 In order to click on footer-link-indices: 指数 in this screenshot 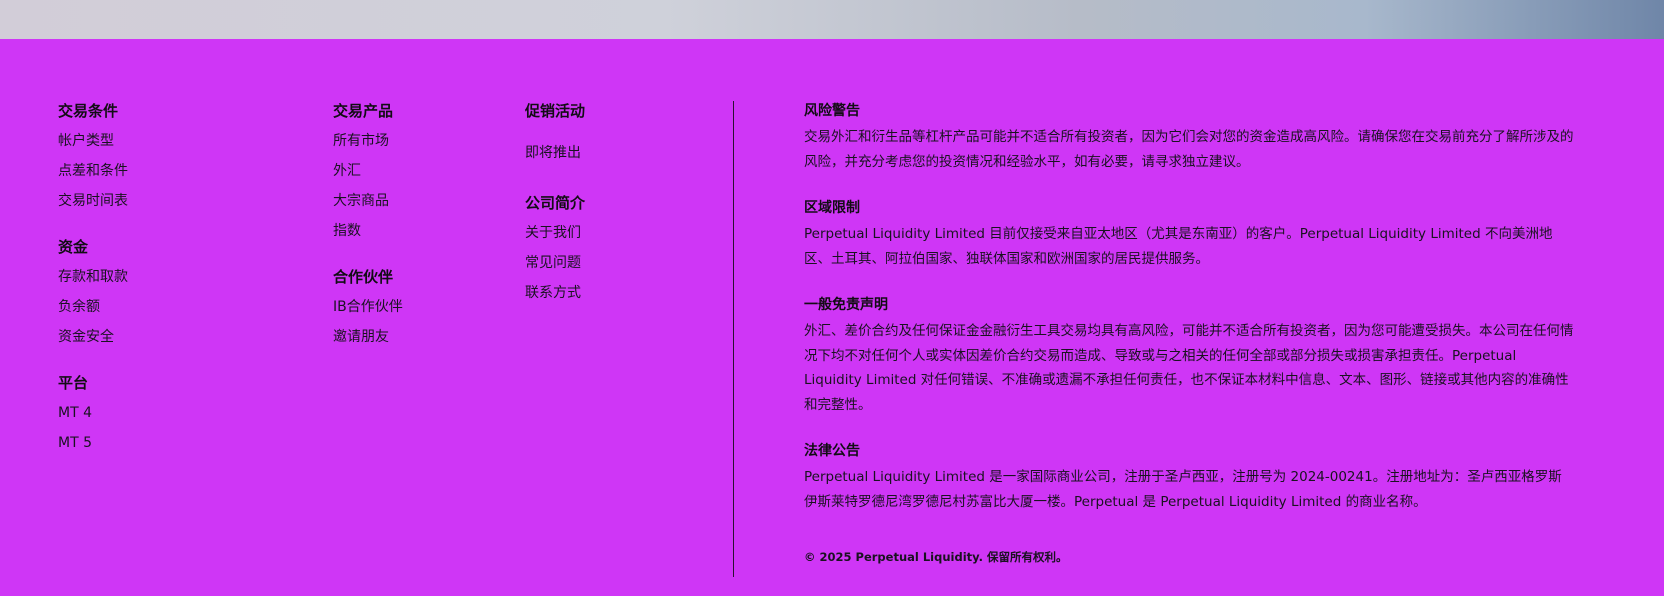, I will do `click(368, 231)`.